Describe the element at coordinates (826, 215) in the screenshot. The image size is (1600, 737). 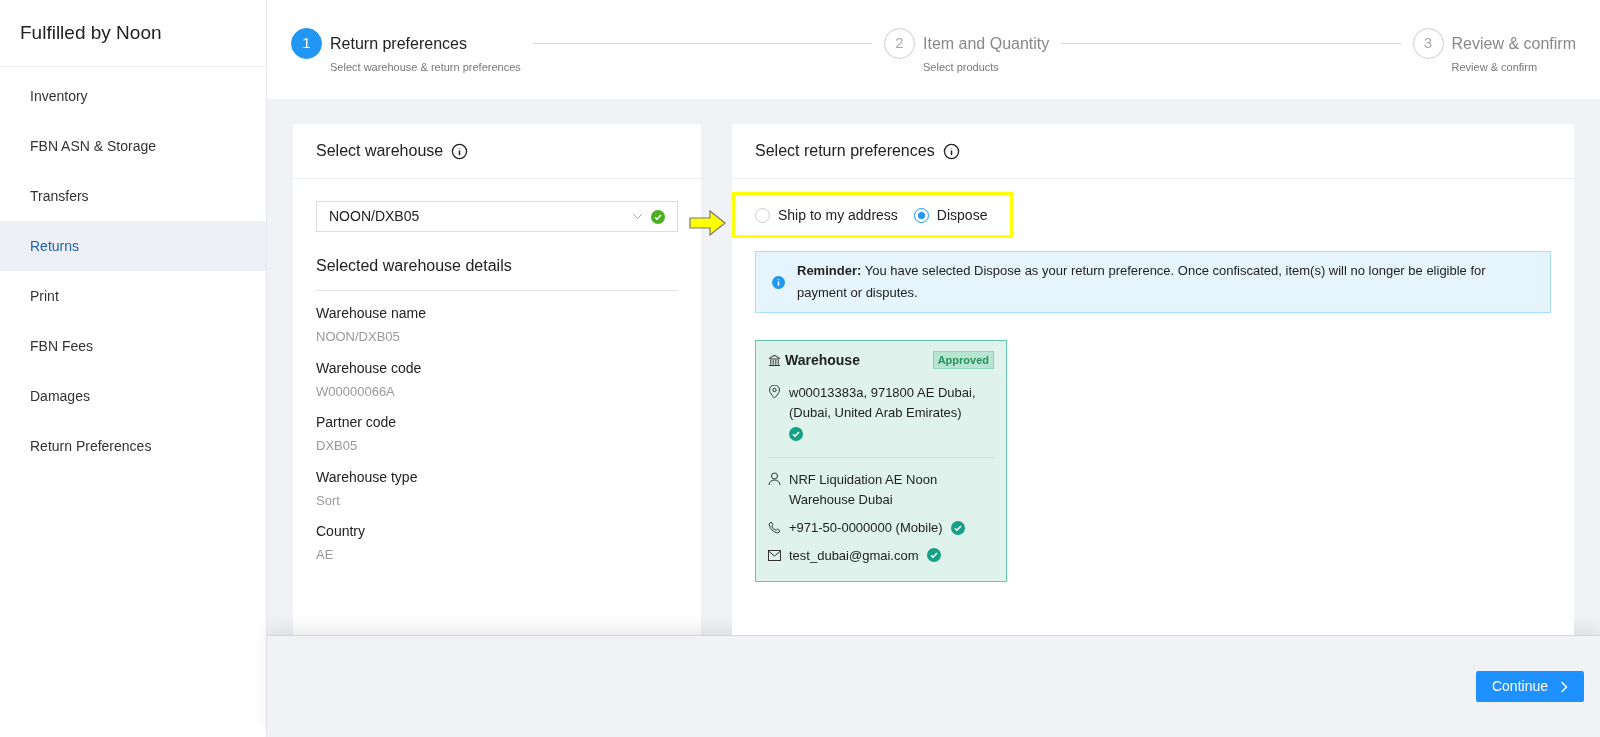
I see `radio-option: Ship to my address` at that location.